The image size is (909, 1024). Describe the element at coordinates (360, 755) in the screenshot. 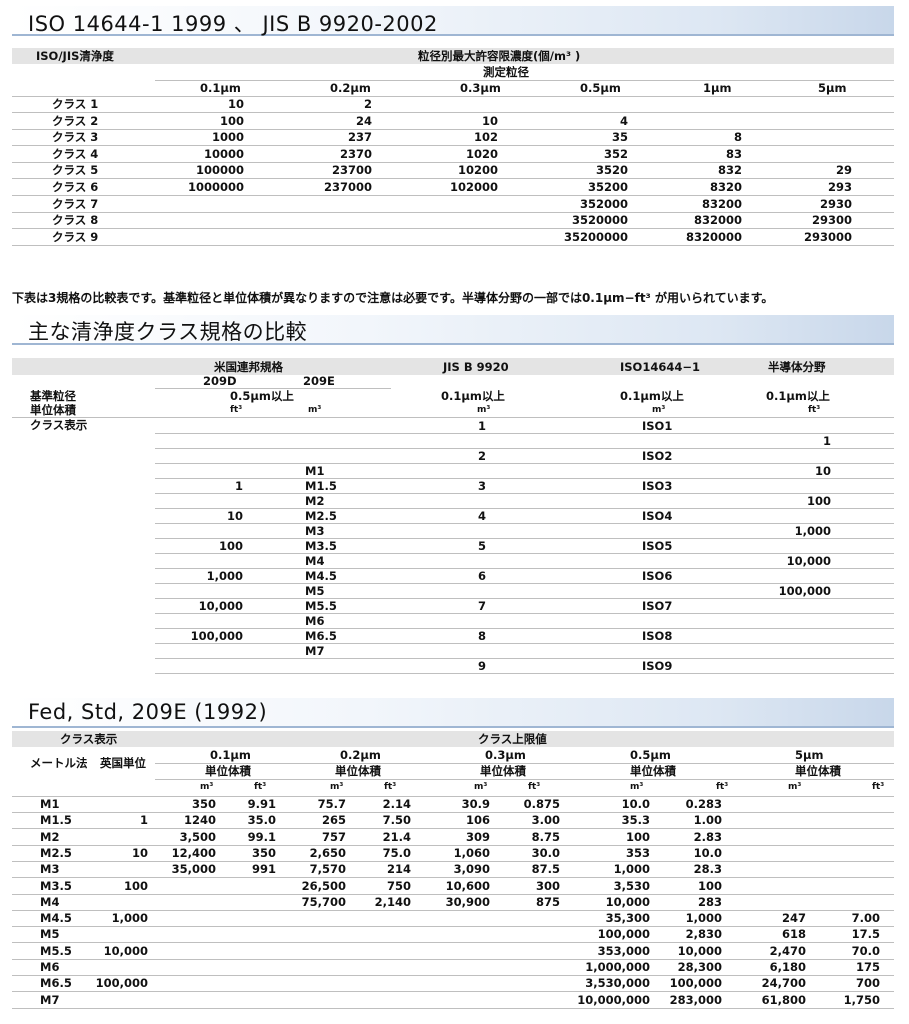

I see `s3-size-header: 0.2μm` at that location.